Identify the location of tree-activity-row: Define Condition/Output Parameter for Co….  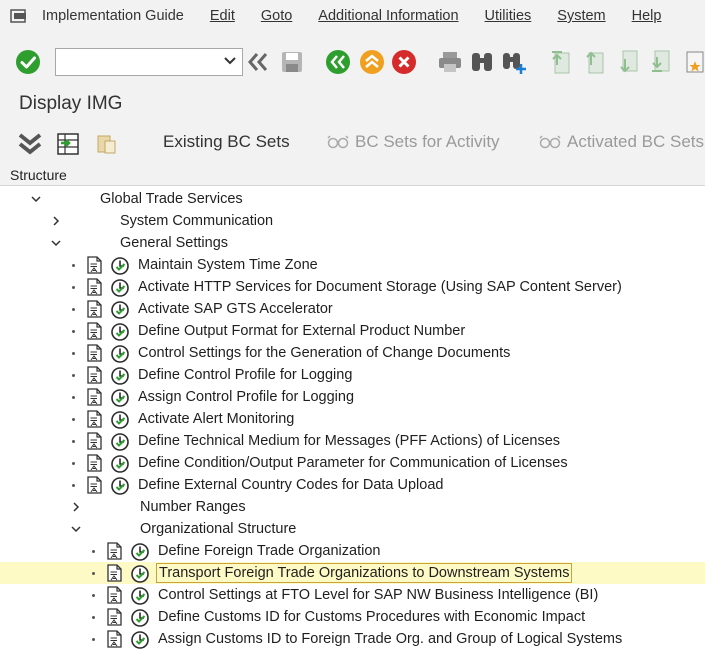
(352, 463).